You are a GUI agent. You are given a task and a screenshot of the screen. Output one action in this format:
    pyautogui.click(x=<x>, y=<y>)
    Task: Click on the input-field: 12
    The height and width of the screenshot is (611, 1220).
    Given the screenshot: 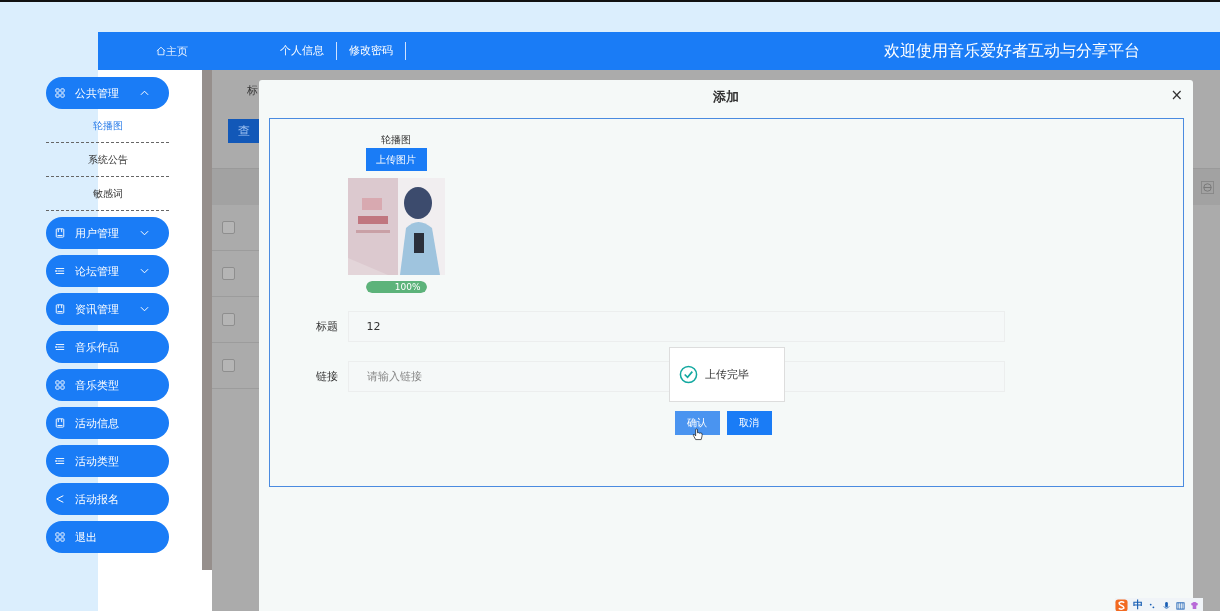 What is the action you would take?
    pyautogui.click(x=676, y=326)
    